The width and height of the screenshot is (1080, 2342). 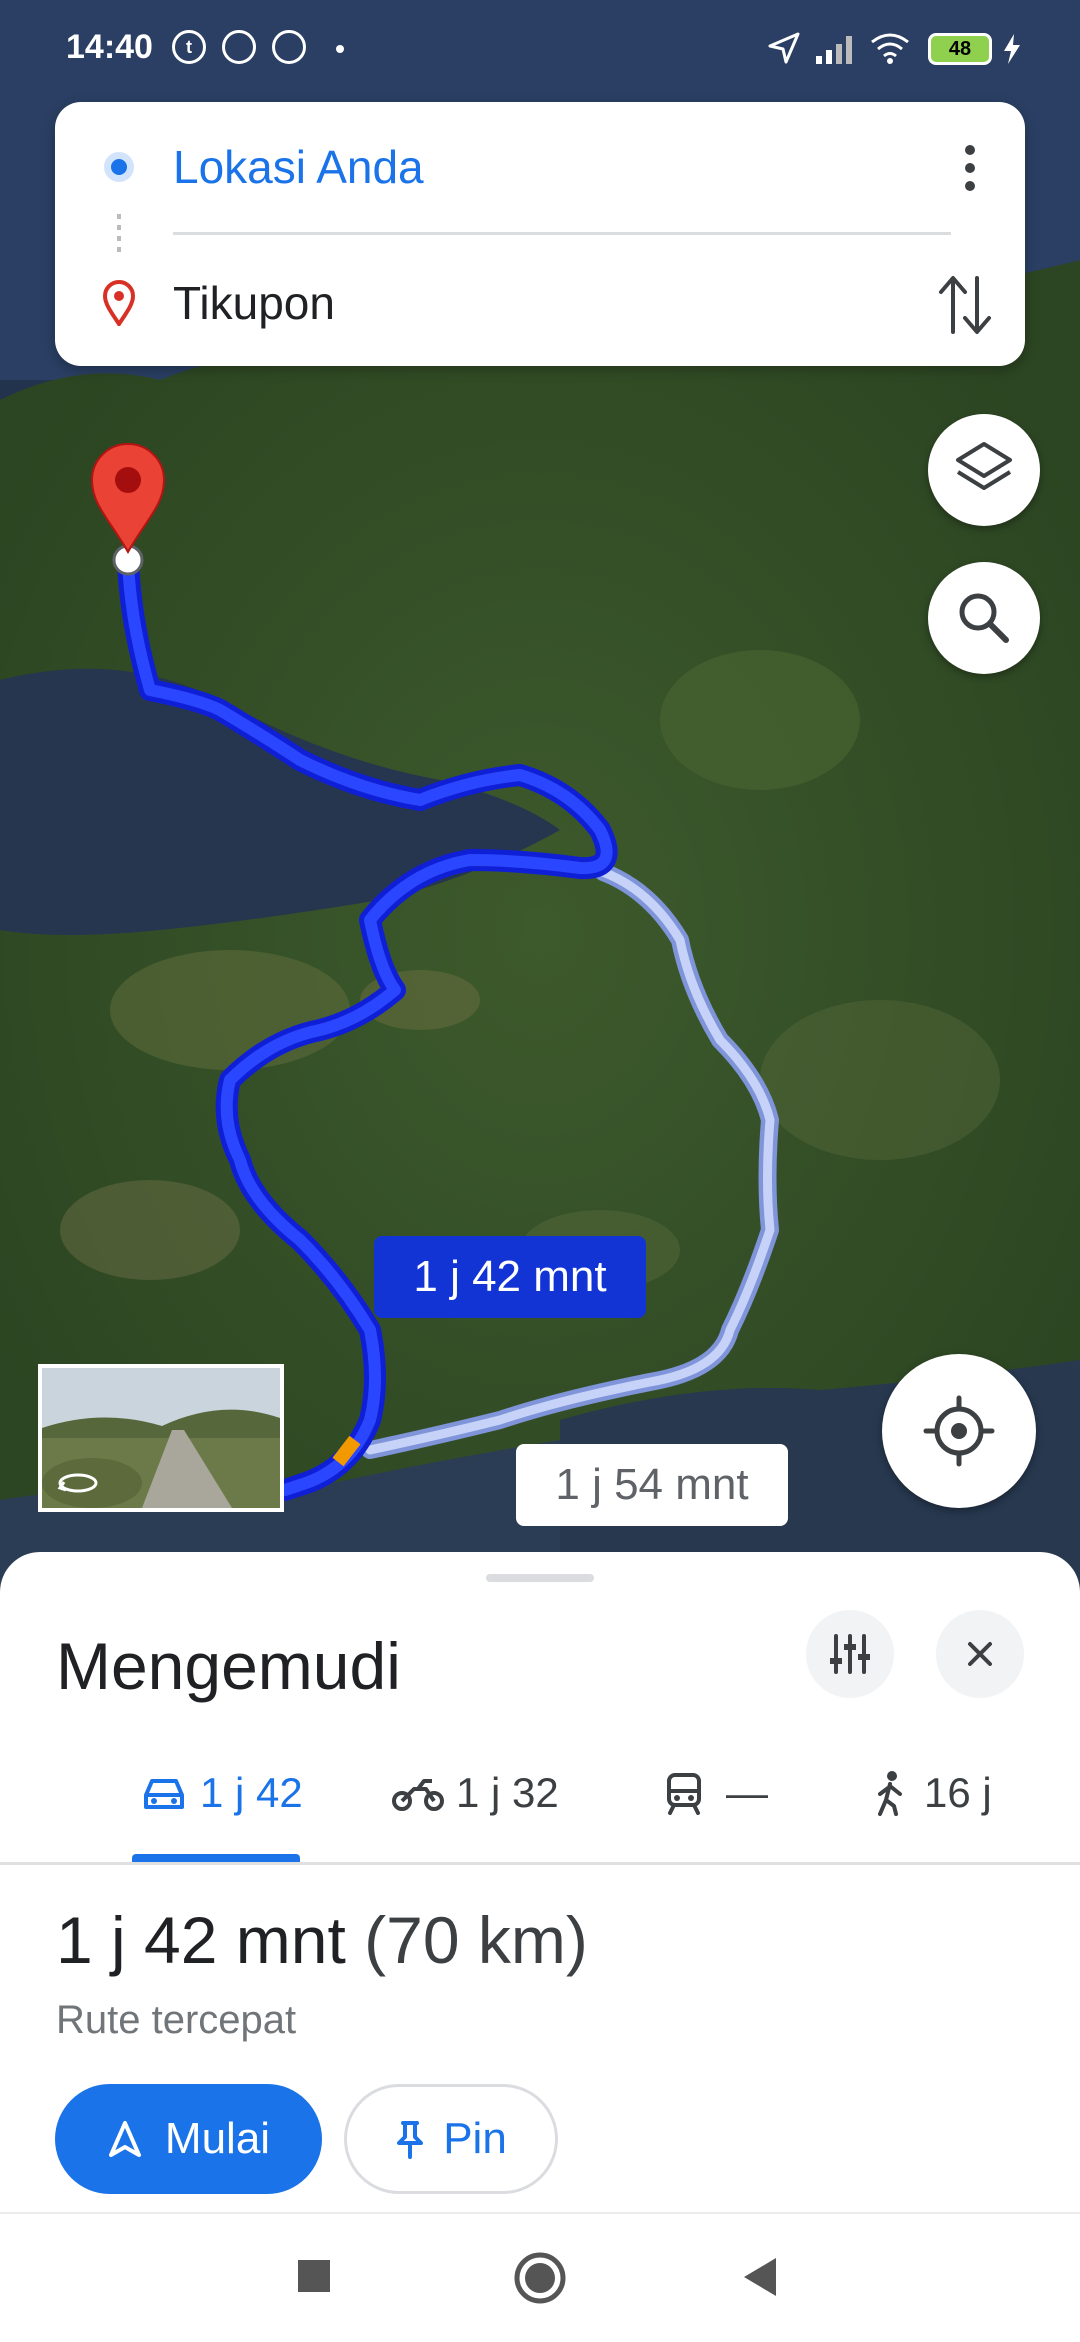 I want to click on pin-icon, so click(x=410, y=2140).